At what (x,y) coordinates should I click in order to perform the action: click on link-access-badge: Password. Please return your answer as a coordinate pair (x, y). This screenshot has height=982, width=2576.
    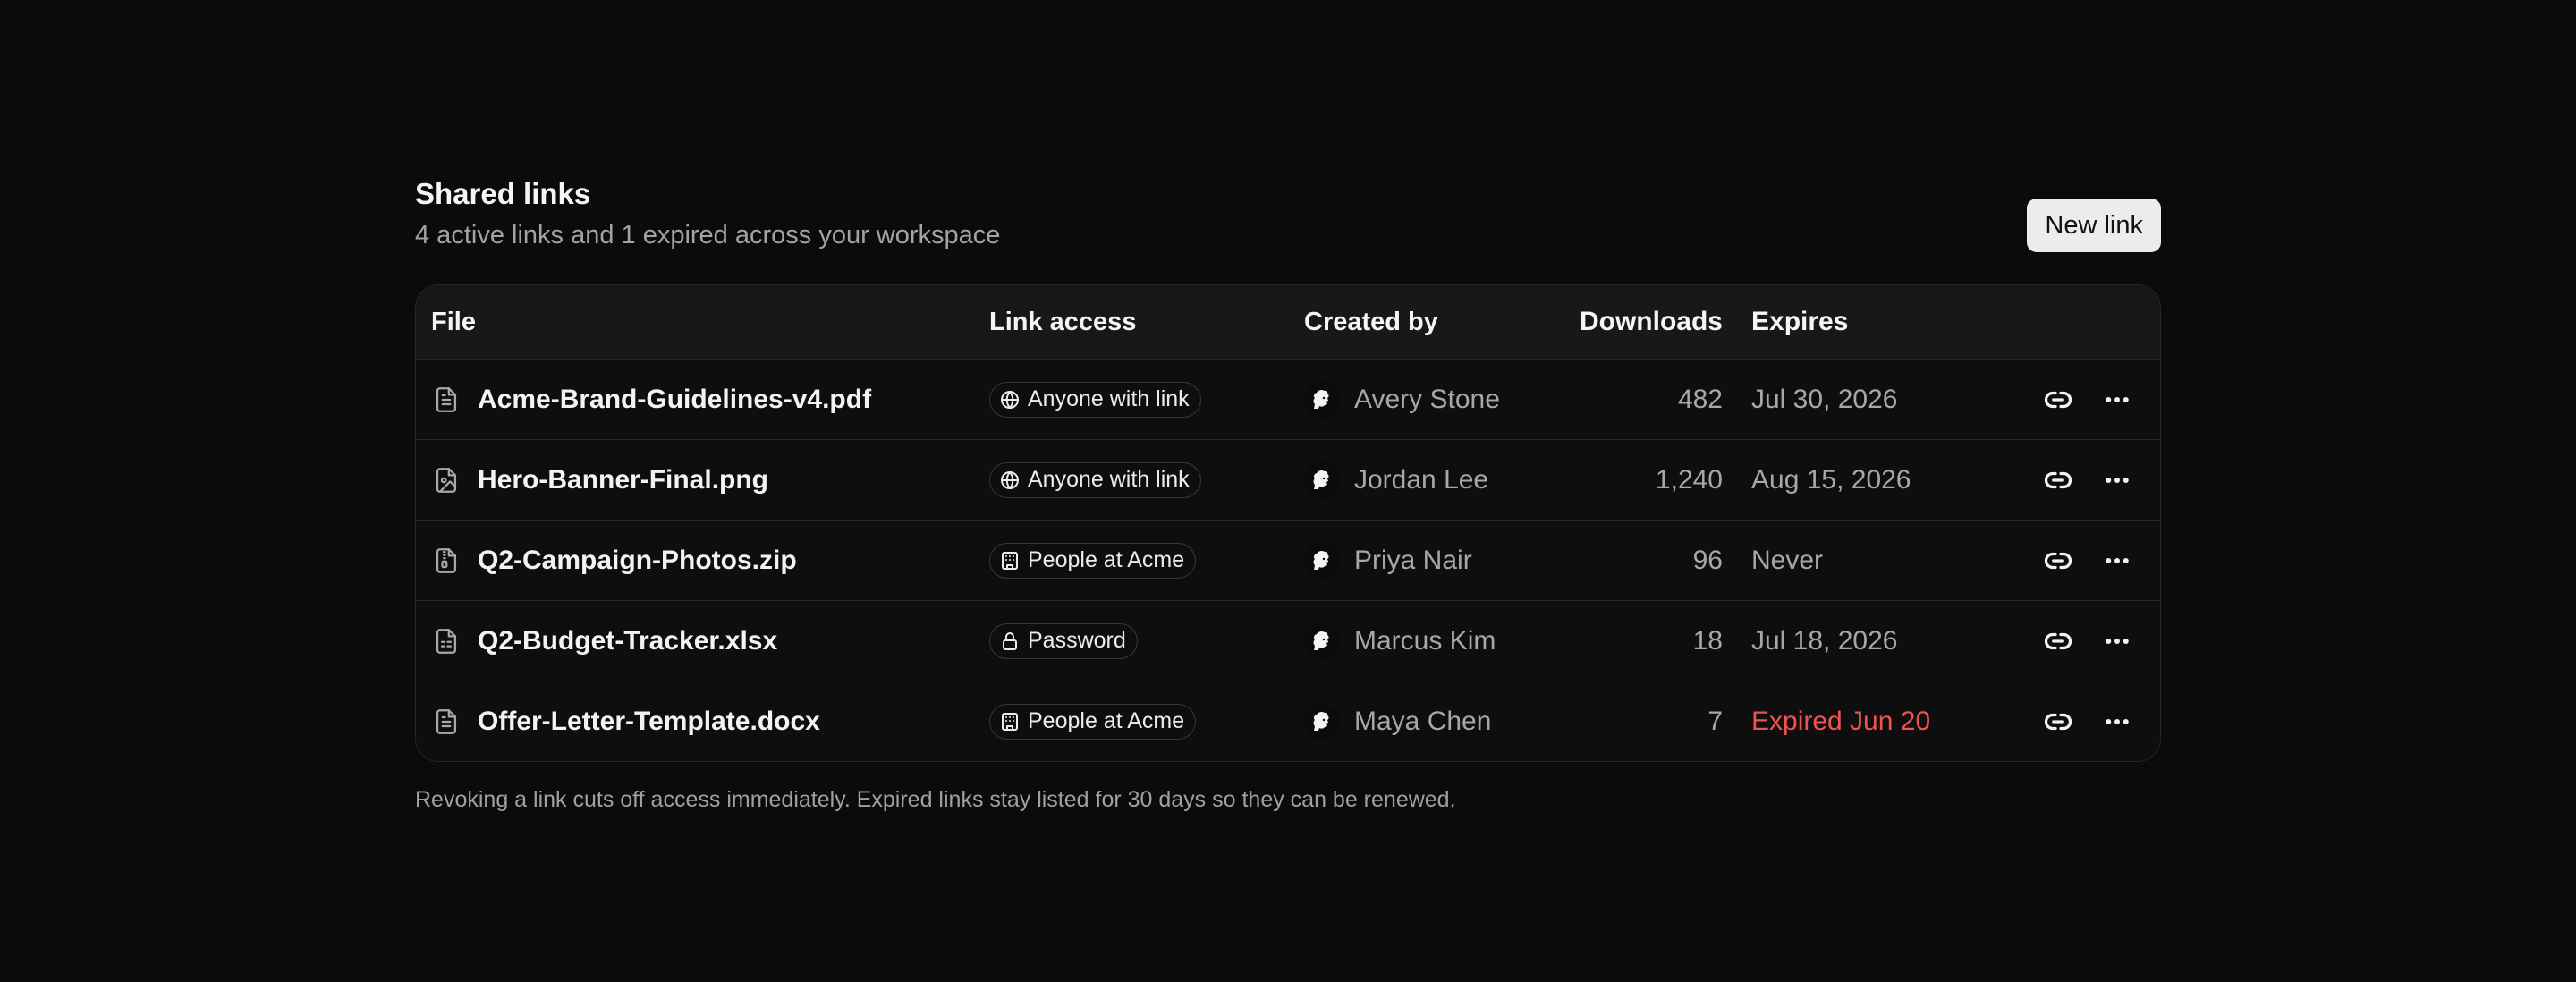
    Looking at the image, I should click on (1063, 640).